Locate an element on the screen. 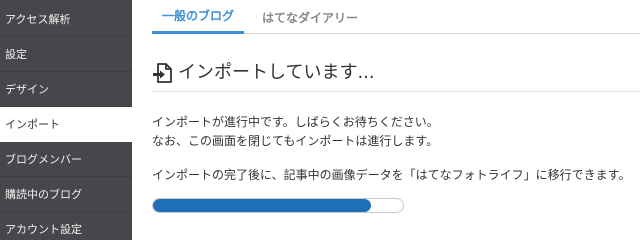 The image size is (640, 240). sidebar-item-label: インポート is located at coordinates (32, 124).